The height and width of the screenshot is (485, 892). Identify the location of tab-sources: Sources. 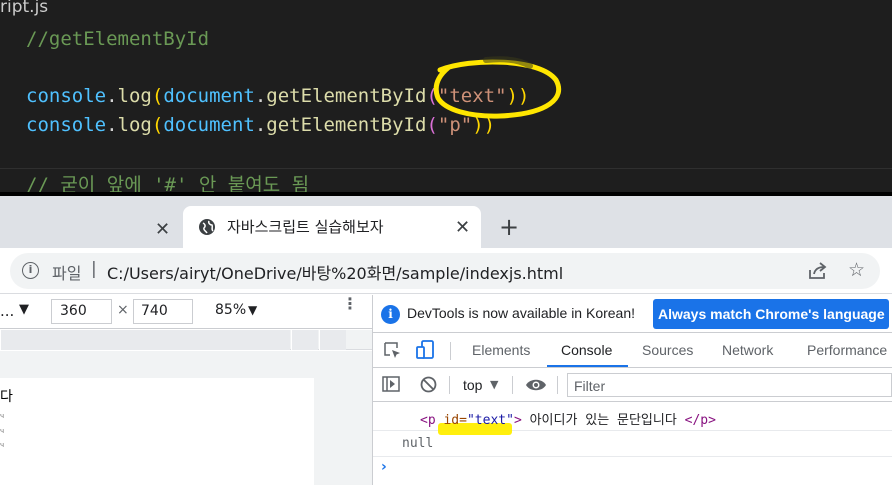
(667, 350).